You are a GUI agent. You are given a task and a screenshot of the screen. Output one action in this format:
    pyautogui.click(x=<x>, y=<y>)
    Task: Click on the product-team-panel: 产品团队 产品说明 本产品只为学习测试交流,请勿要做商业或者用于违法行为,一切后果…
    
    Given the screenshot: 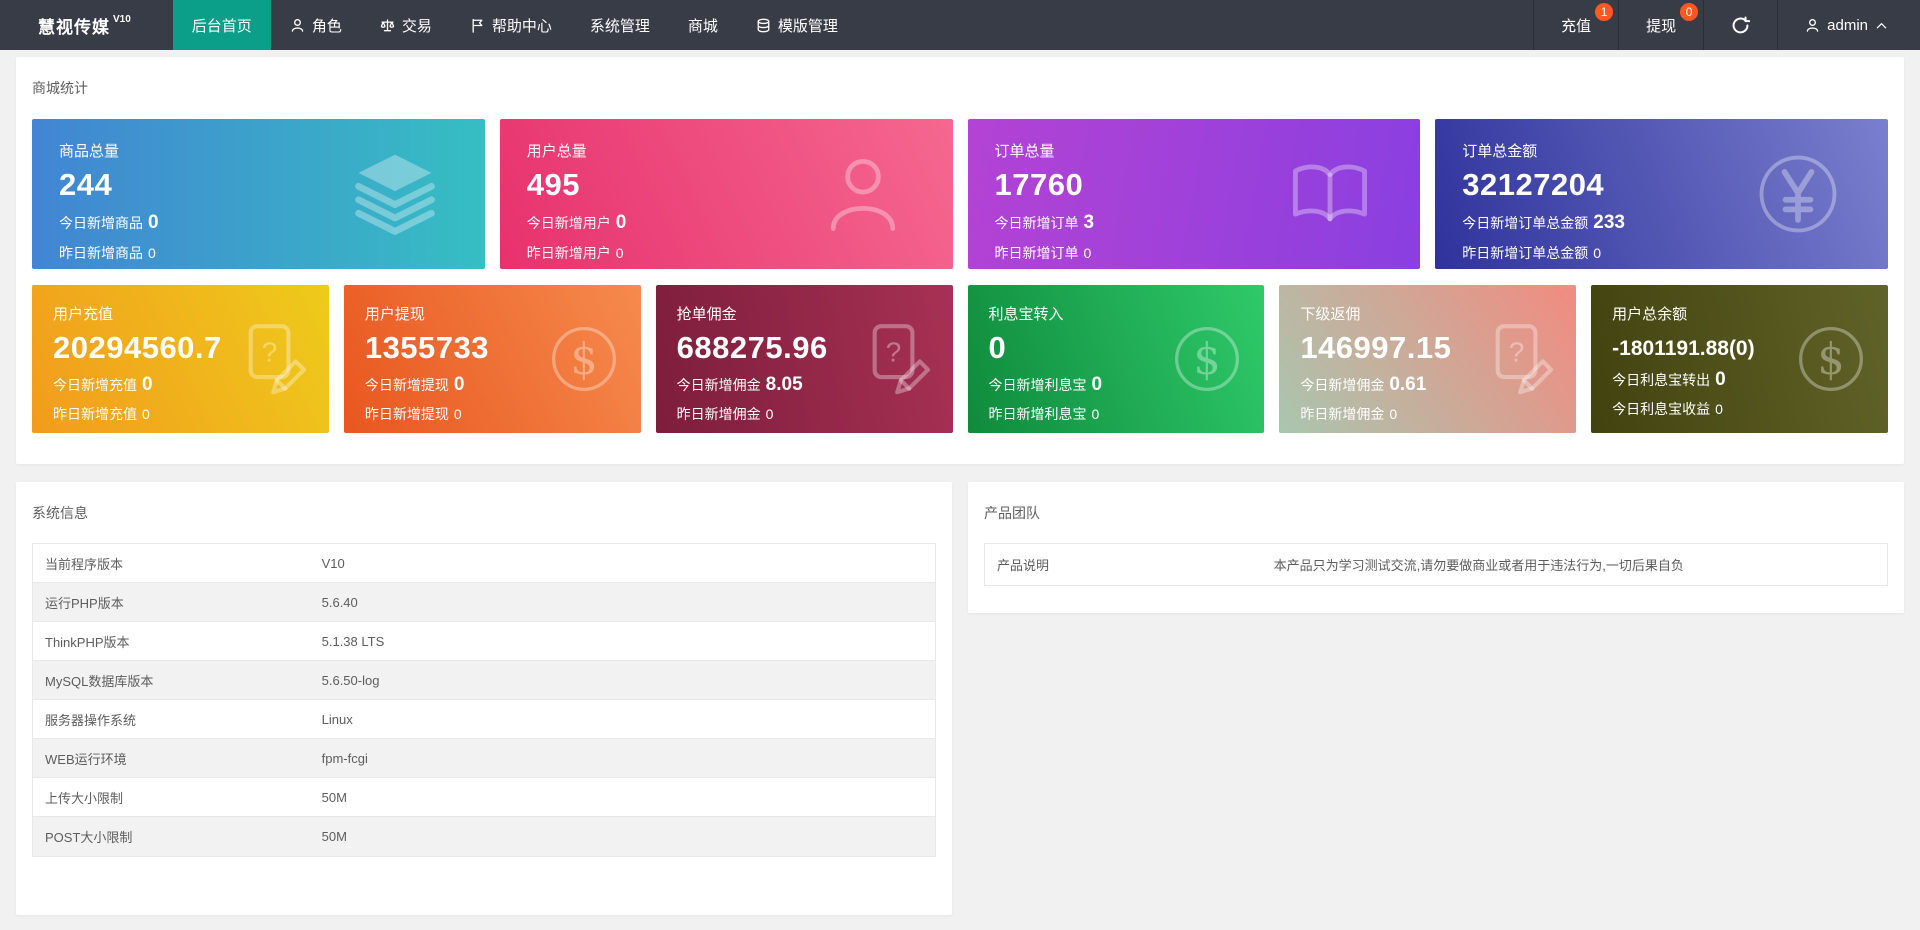 What is the action you would take?
    pyautogui.click(x=1436, y=547)
    